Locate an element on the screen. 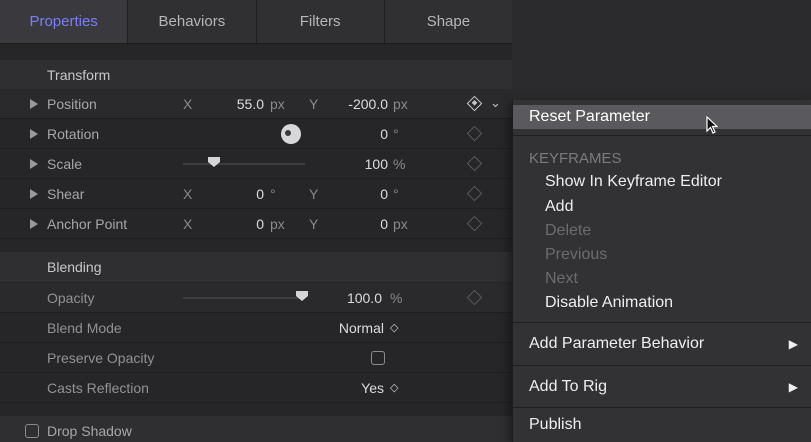 Image resolution: width=811 pixels, height=442 pixels. param-label-preserve-opacity: Preserve Opacity is located at coordinates (101, 357).